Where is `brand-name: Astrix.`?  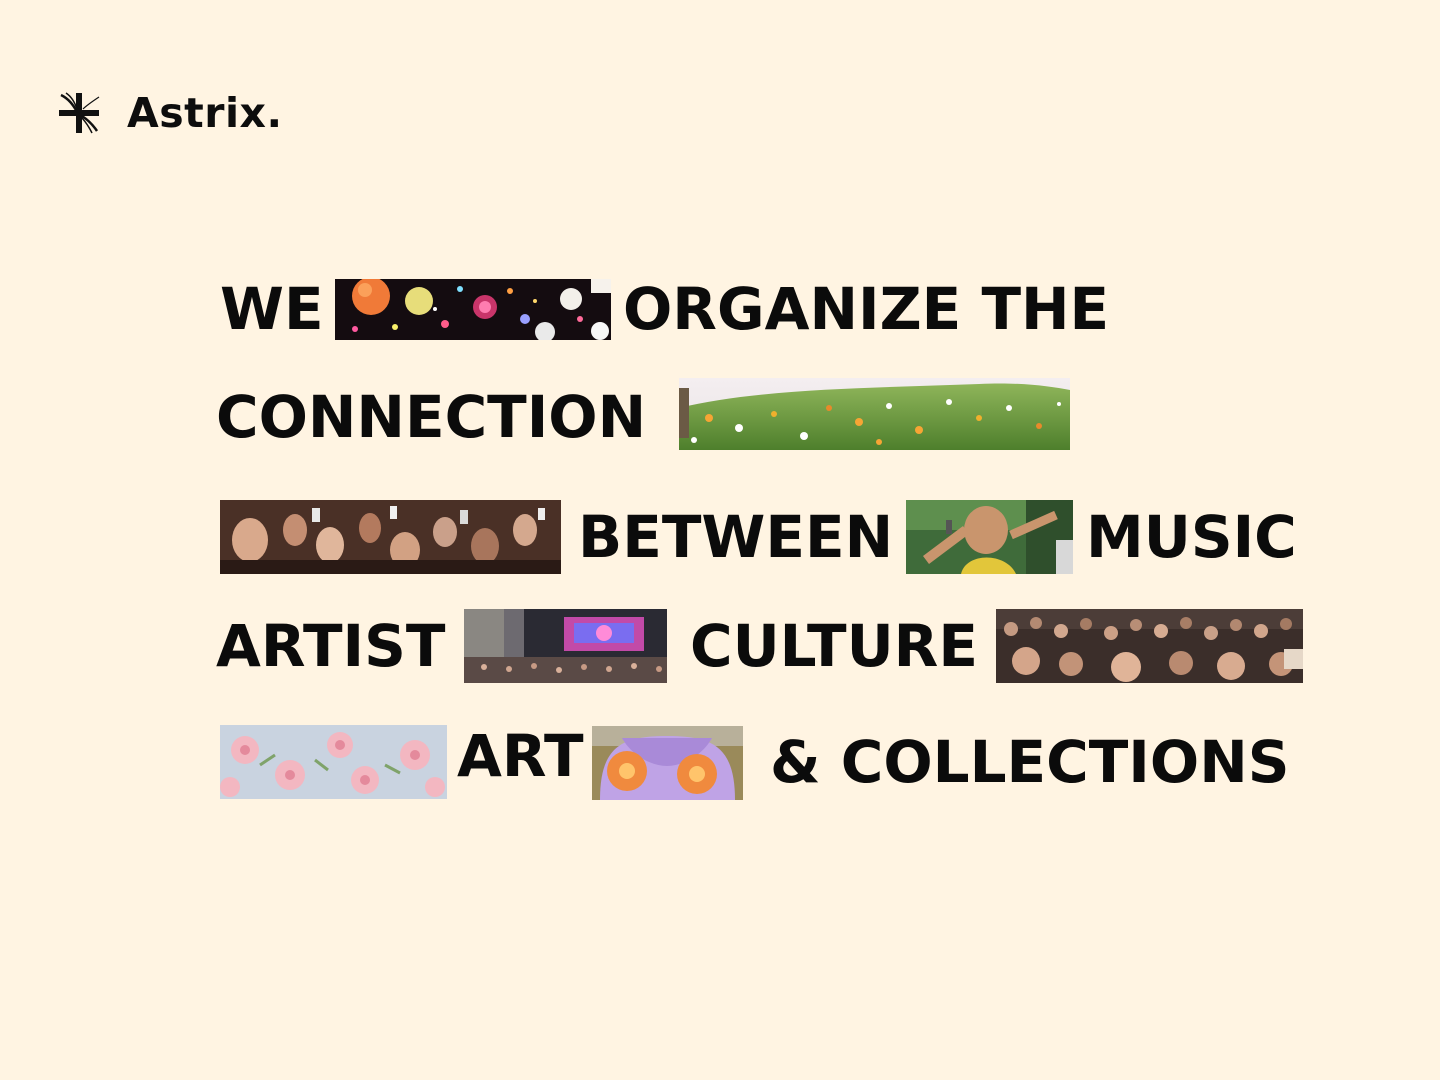
brand-name: Astrix. is located at coordinates (205, 113).